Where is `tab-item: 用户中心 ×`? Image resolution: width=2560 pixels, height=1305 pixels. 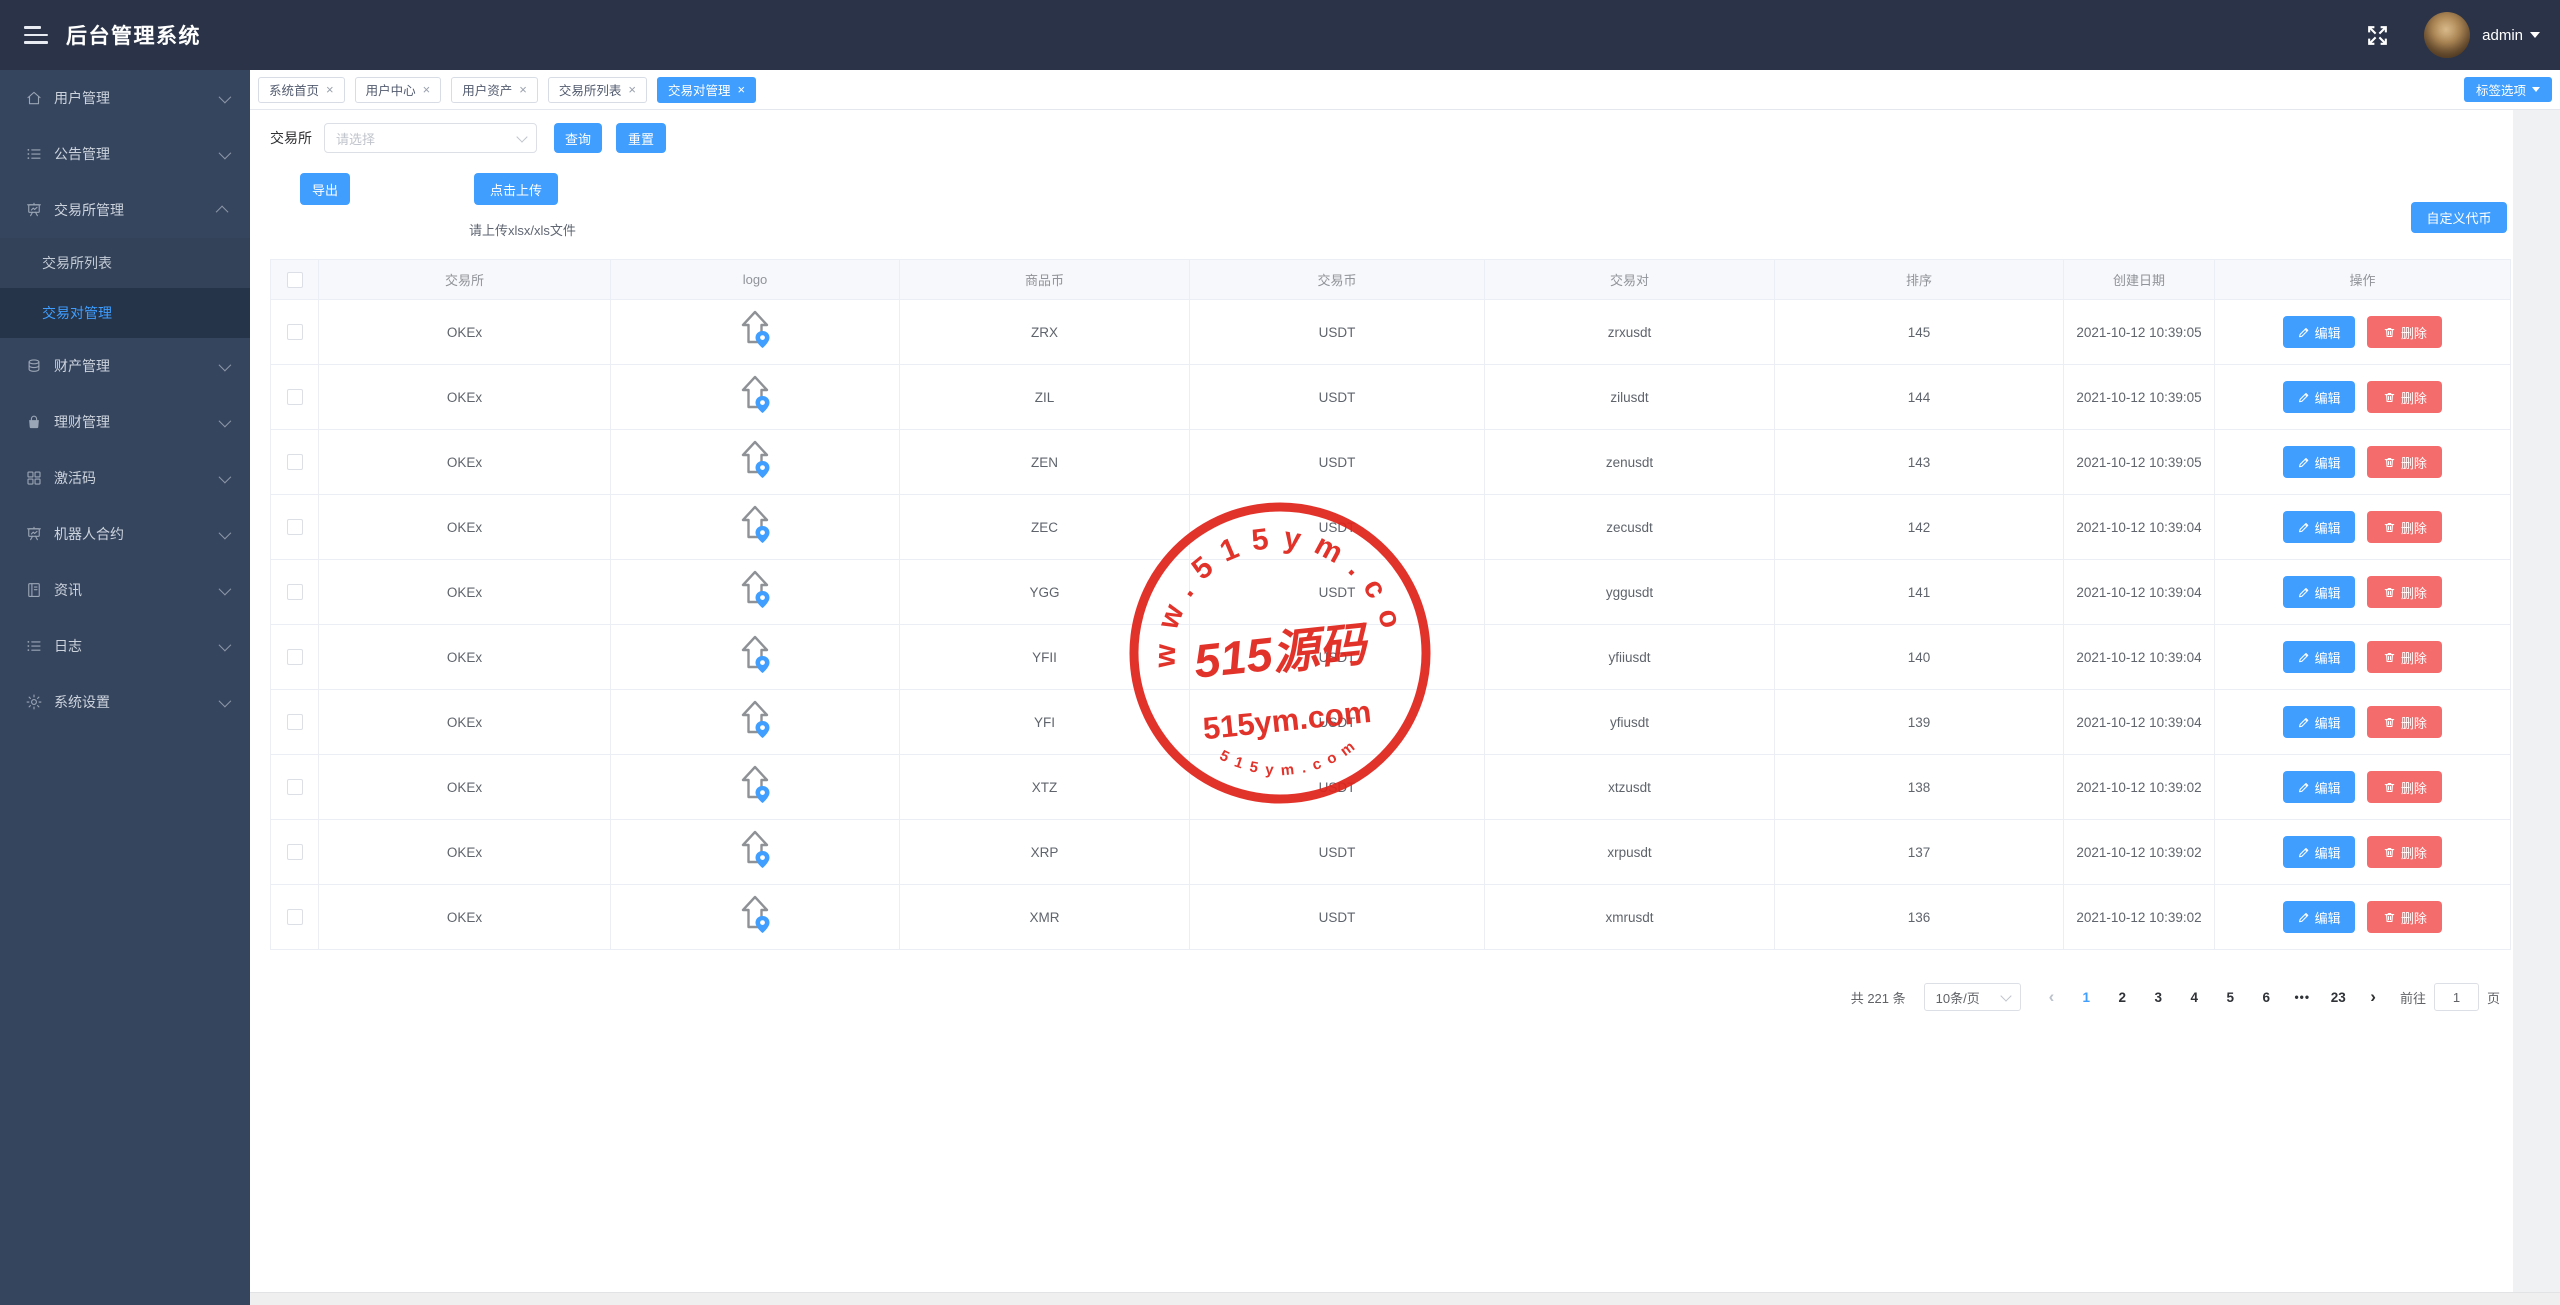 tab-item: 用户中心 × is located at coordinates (398, 89).